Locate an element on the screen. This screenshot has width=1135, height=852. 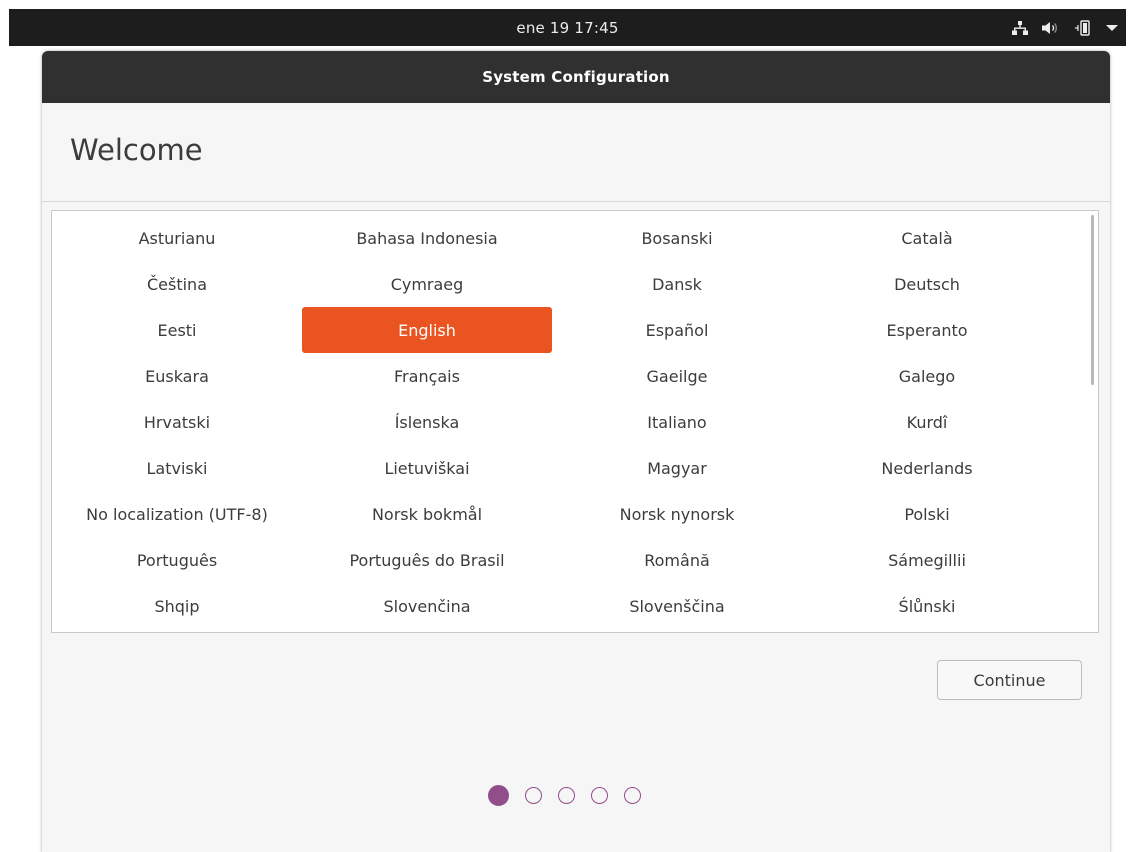
language-item: Français is located at coordinates (427, 376).